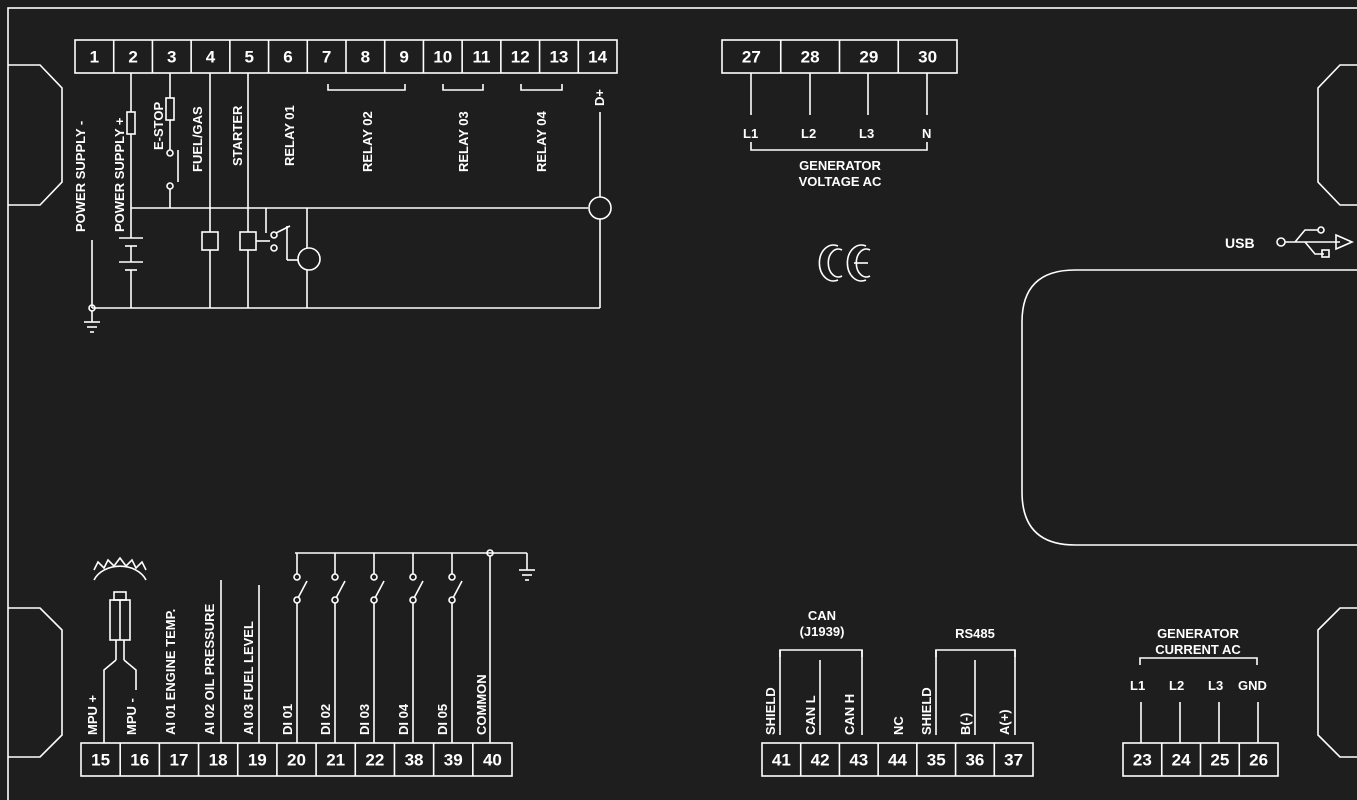 Image resolution: width=1357 pixels, height=800 pixels. Describe the element at coordinates (868, 57) in the screenshot. I see `terminal-number-29: 29` at that location.